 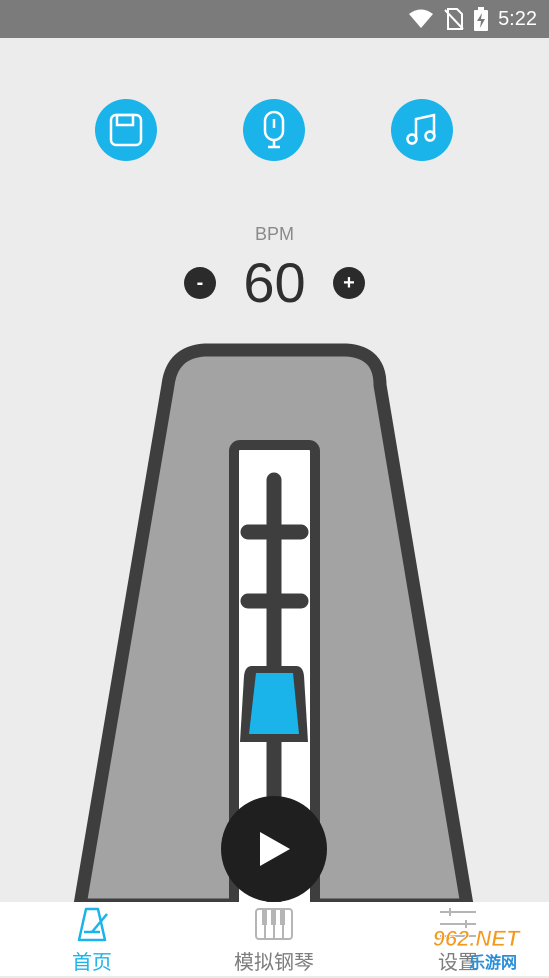 I want to click on status-time: 5:22, so click(x=517, y=18).